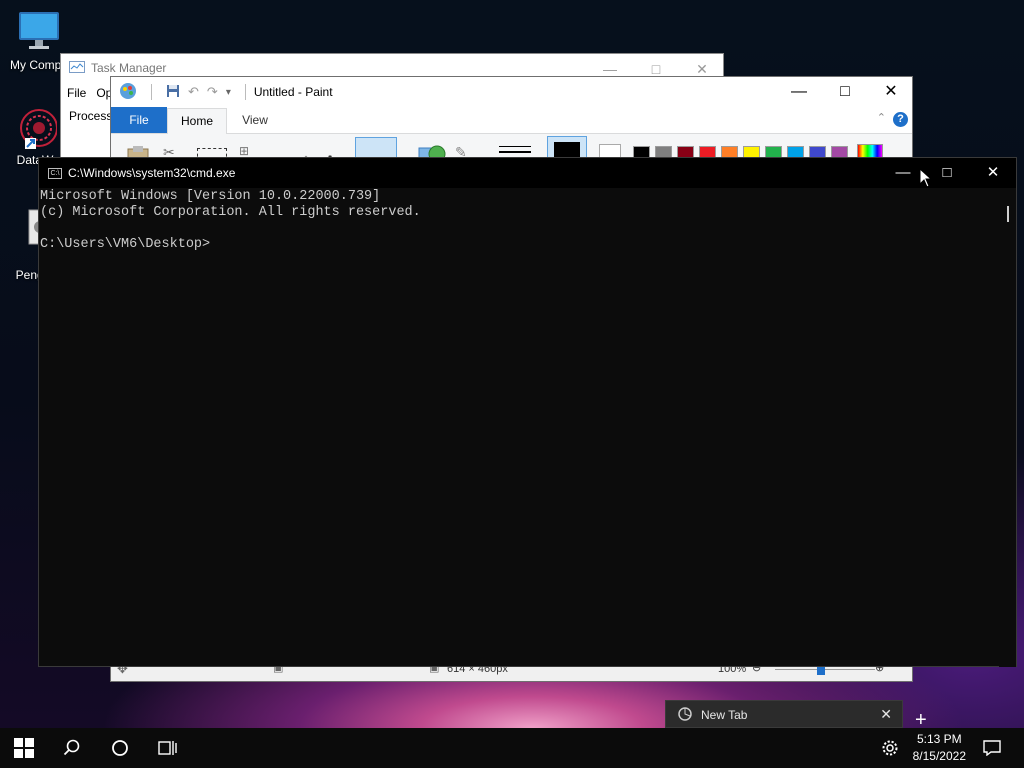  I want to click on close-tab-icon: ✕, so click(886, 714).